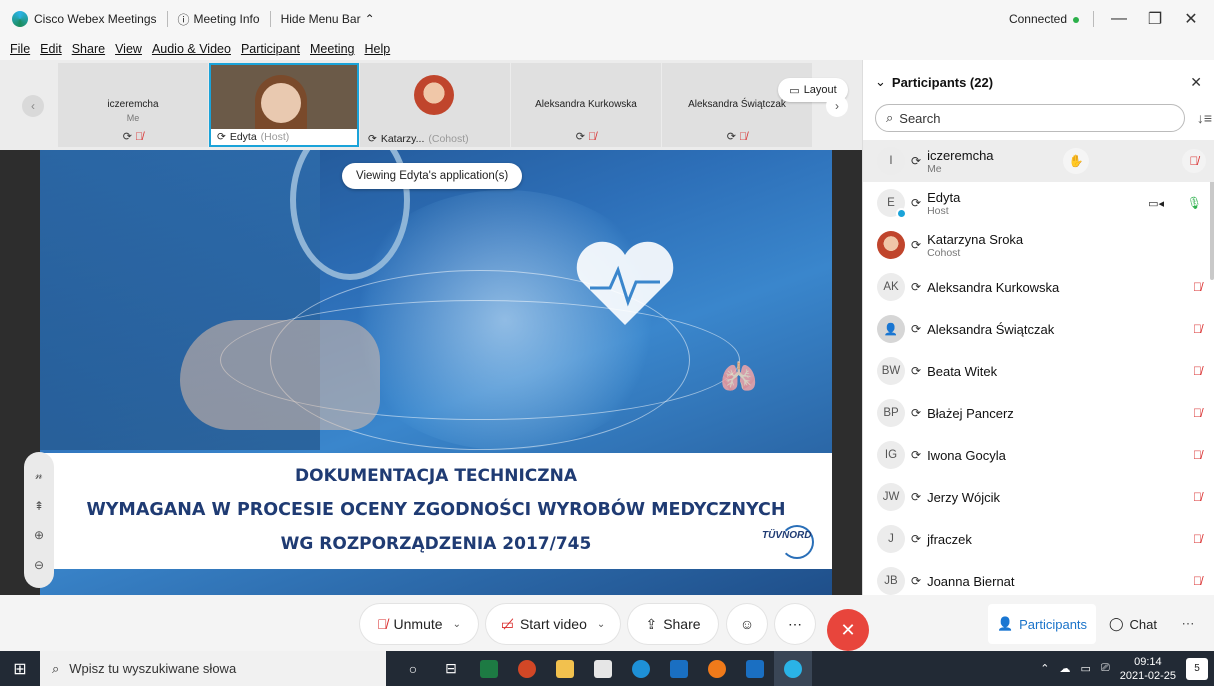 Image resolution: width=1214 pixels, height=686 pixels. What do you see at coordinates (1030, 118) in the screenshot?
I see `participants-search-input: ⌕ Search` at bounding box center [1030, 118].